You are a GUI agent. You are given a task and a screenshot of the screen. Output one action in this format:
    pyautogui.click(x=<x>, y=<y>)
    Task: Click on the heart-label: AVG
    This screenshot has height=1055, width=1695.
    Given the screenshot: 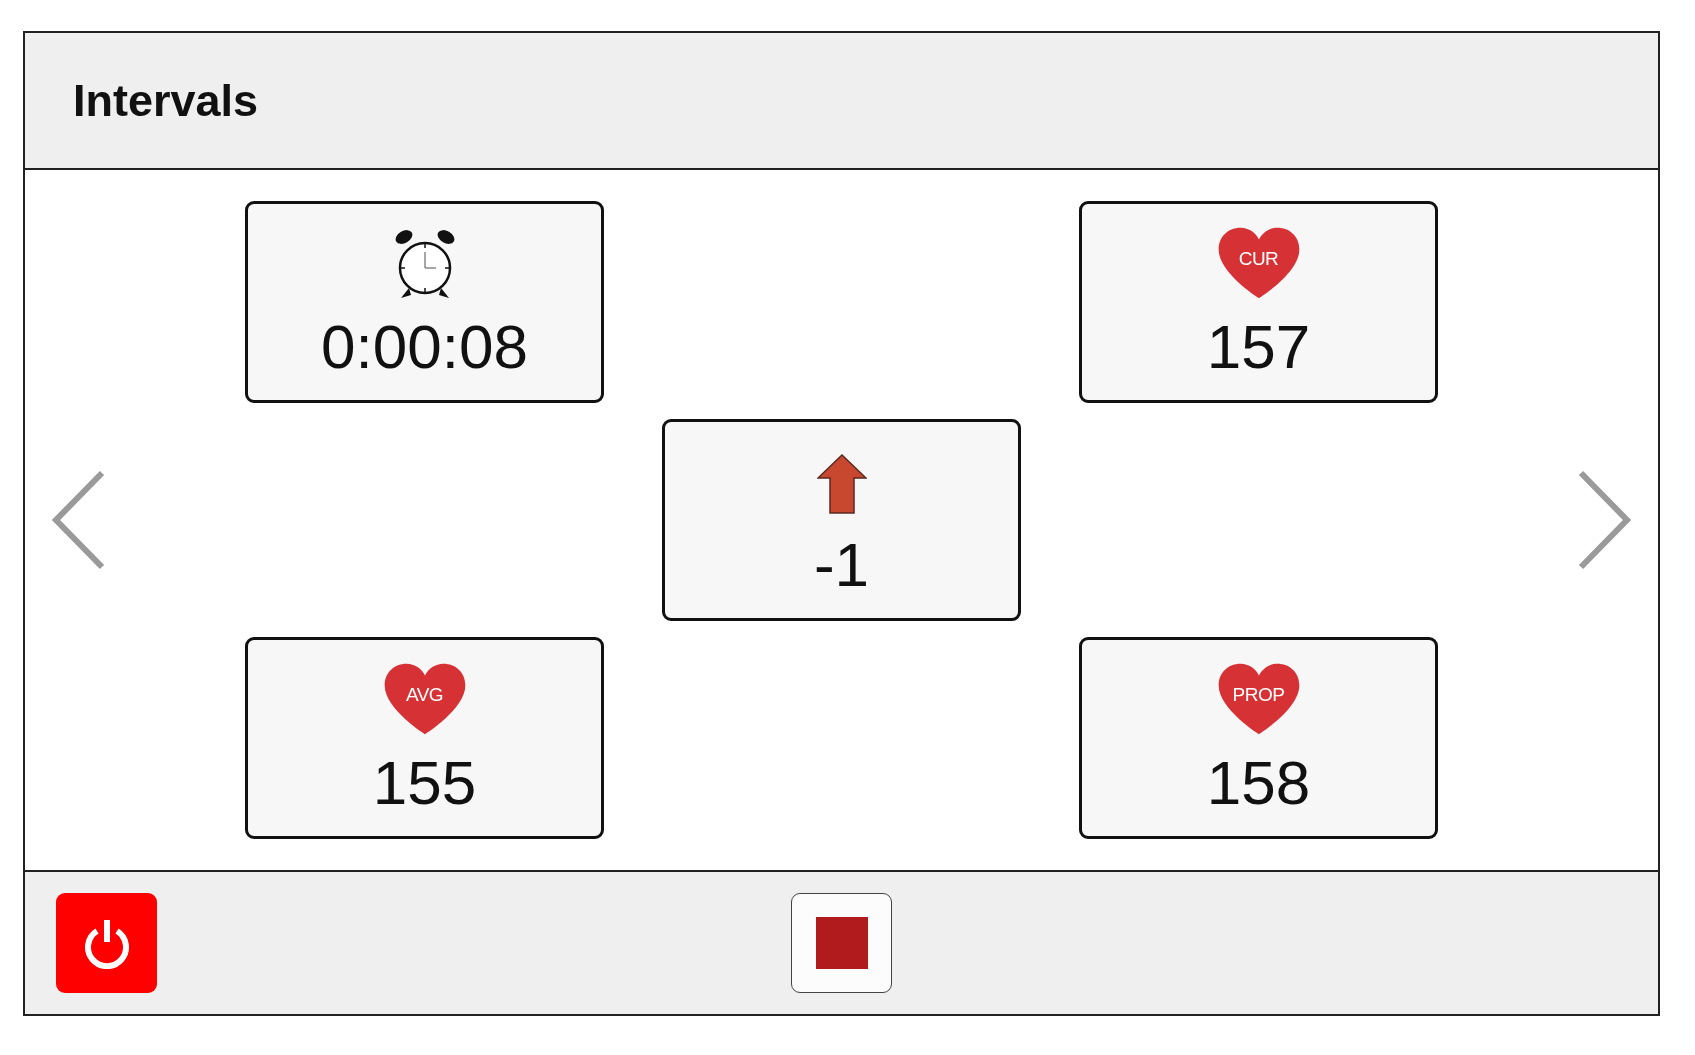 What is the action you would take?
    pyautogui.click(x=424, y=695)
    